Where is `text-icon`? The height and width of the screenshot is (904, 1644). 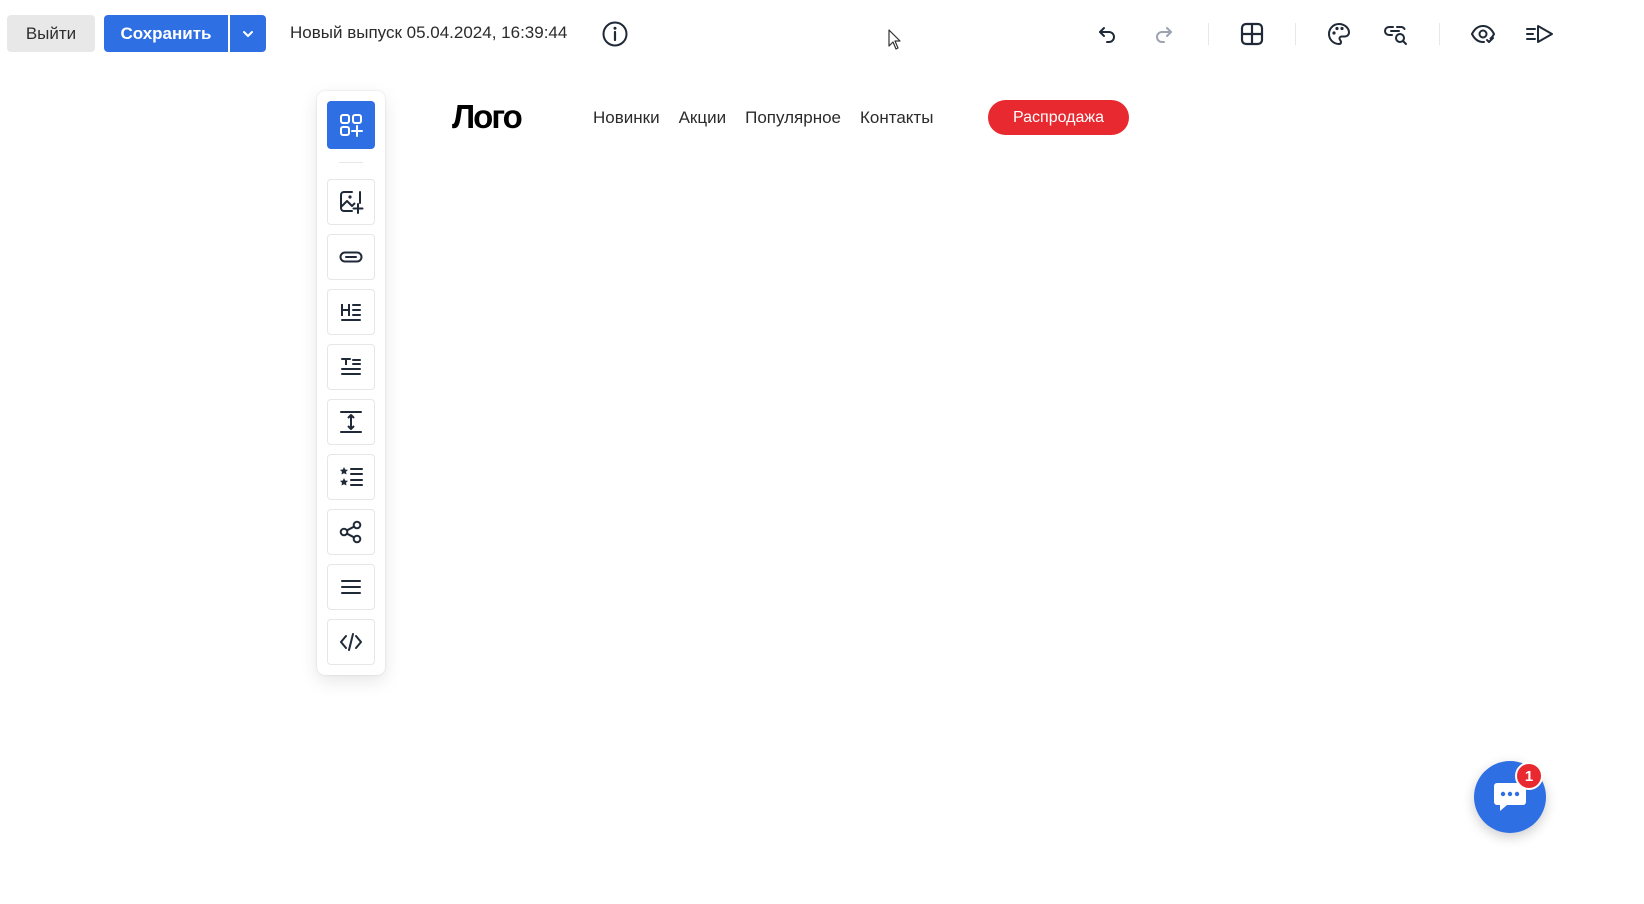 text-icon is located at coordinates (351, 366).